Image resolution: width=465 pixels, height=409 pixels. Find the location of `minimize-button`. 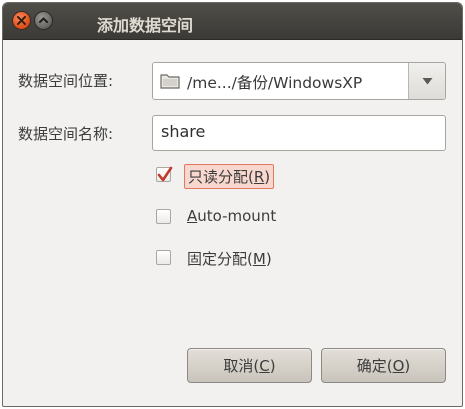

minimize-button is located at coordinates (43, 20).